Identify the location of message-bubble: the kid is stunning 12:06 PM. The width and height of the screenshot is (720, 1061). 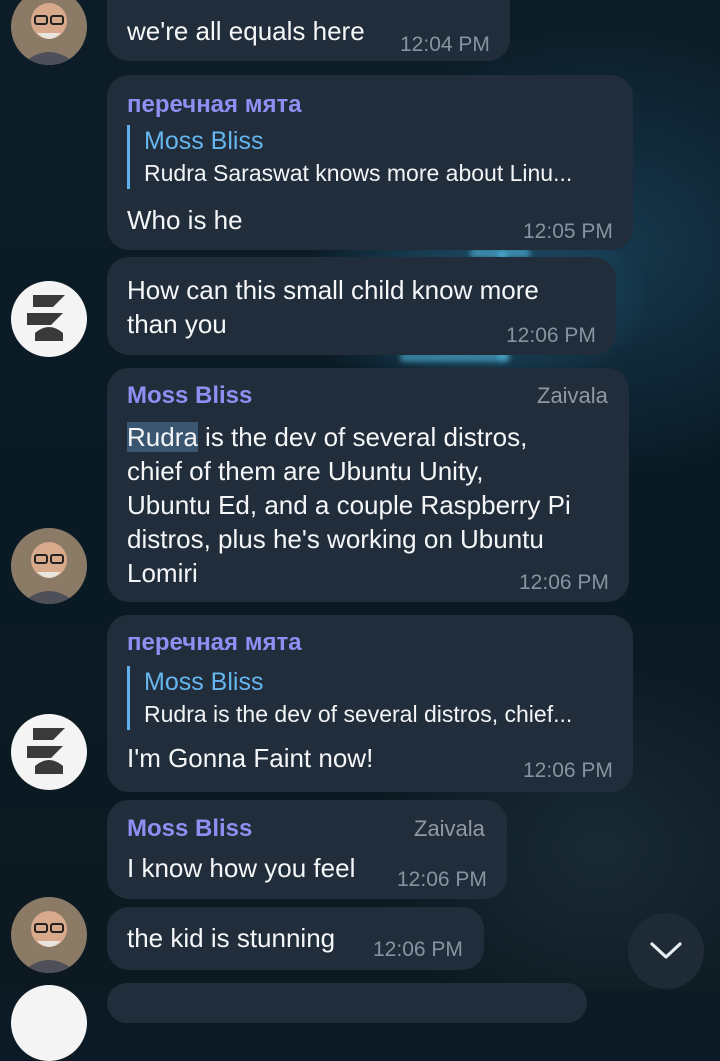
(295, 938).